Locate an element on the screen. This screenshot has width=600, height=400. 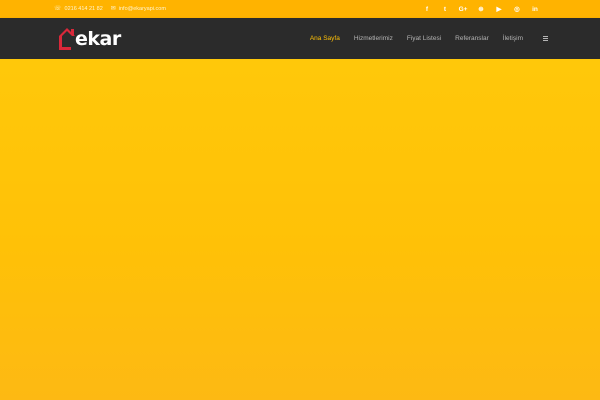
email-contact: ✉ info@ekaryapi.com is located at coordinates (138, 9).